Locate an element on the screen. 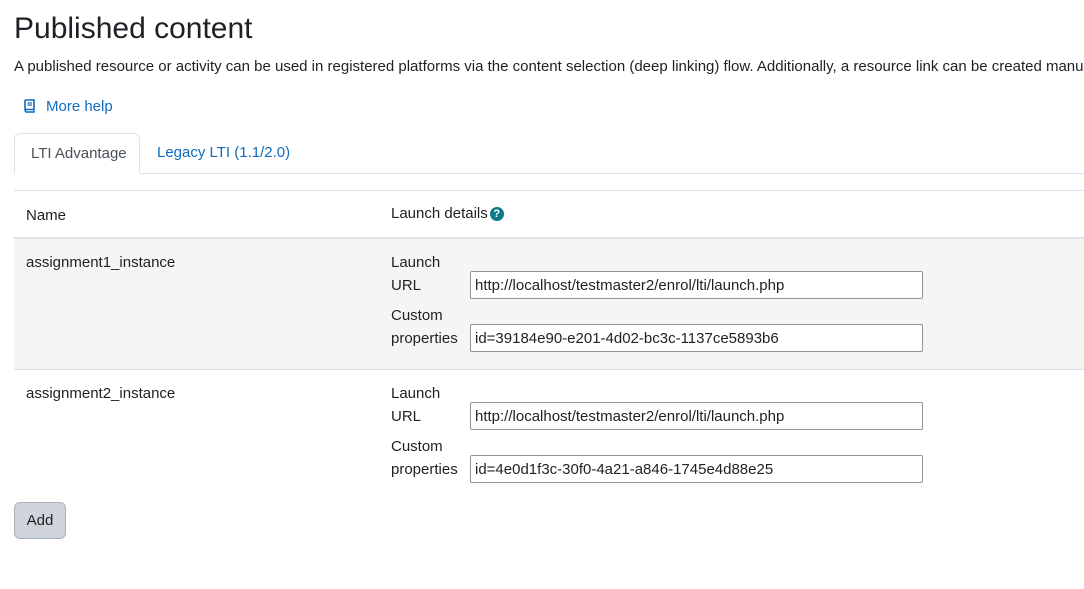 The image size is (1084, 589). more-help-link: More help is located at coordinates (67, 106).